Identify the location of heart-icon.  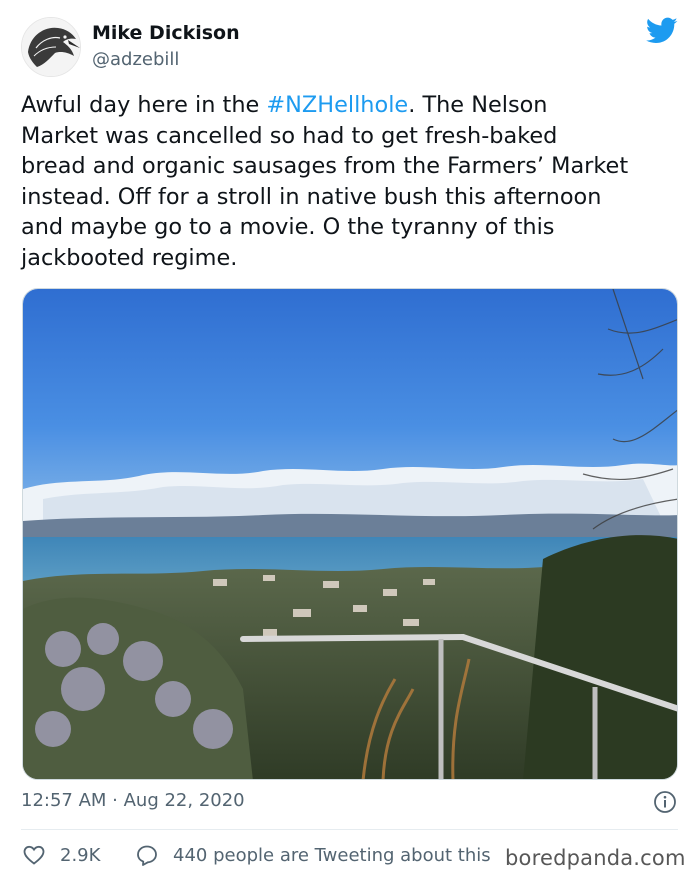
(34, 855).